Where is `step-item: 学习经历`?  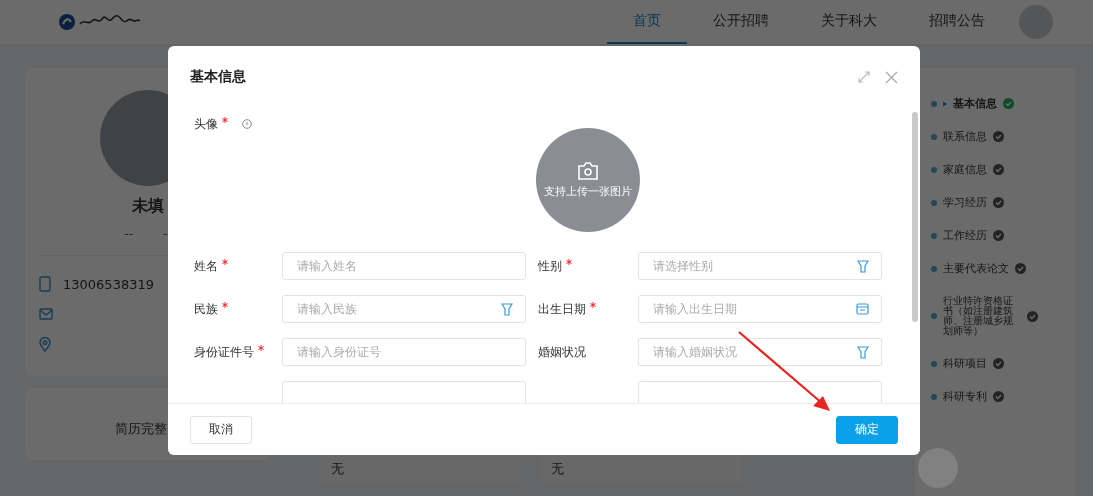 step-item: 学习经历 is located at coordinates (998, 202).